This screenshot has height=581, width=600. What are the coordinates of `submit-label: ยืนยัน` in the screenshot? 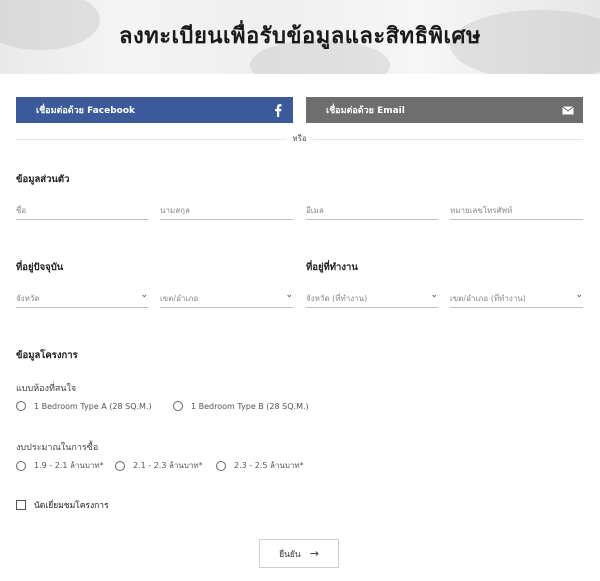 It's located at (290, 554).